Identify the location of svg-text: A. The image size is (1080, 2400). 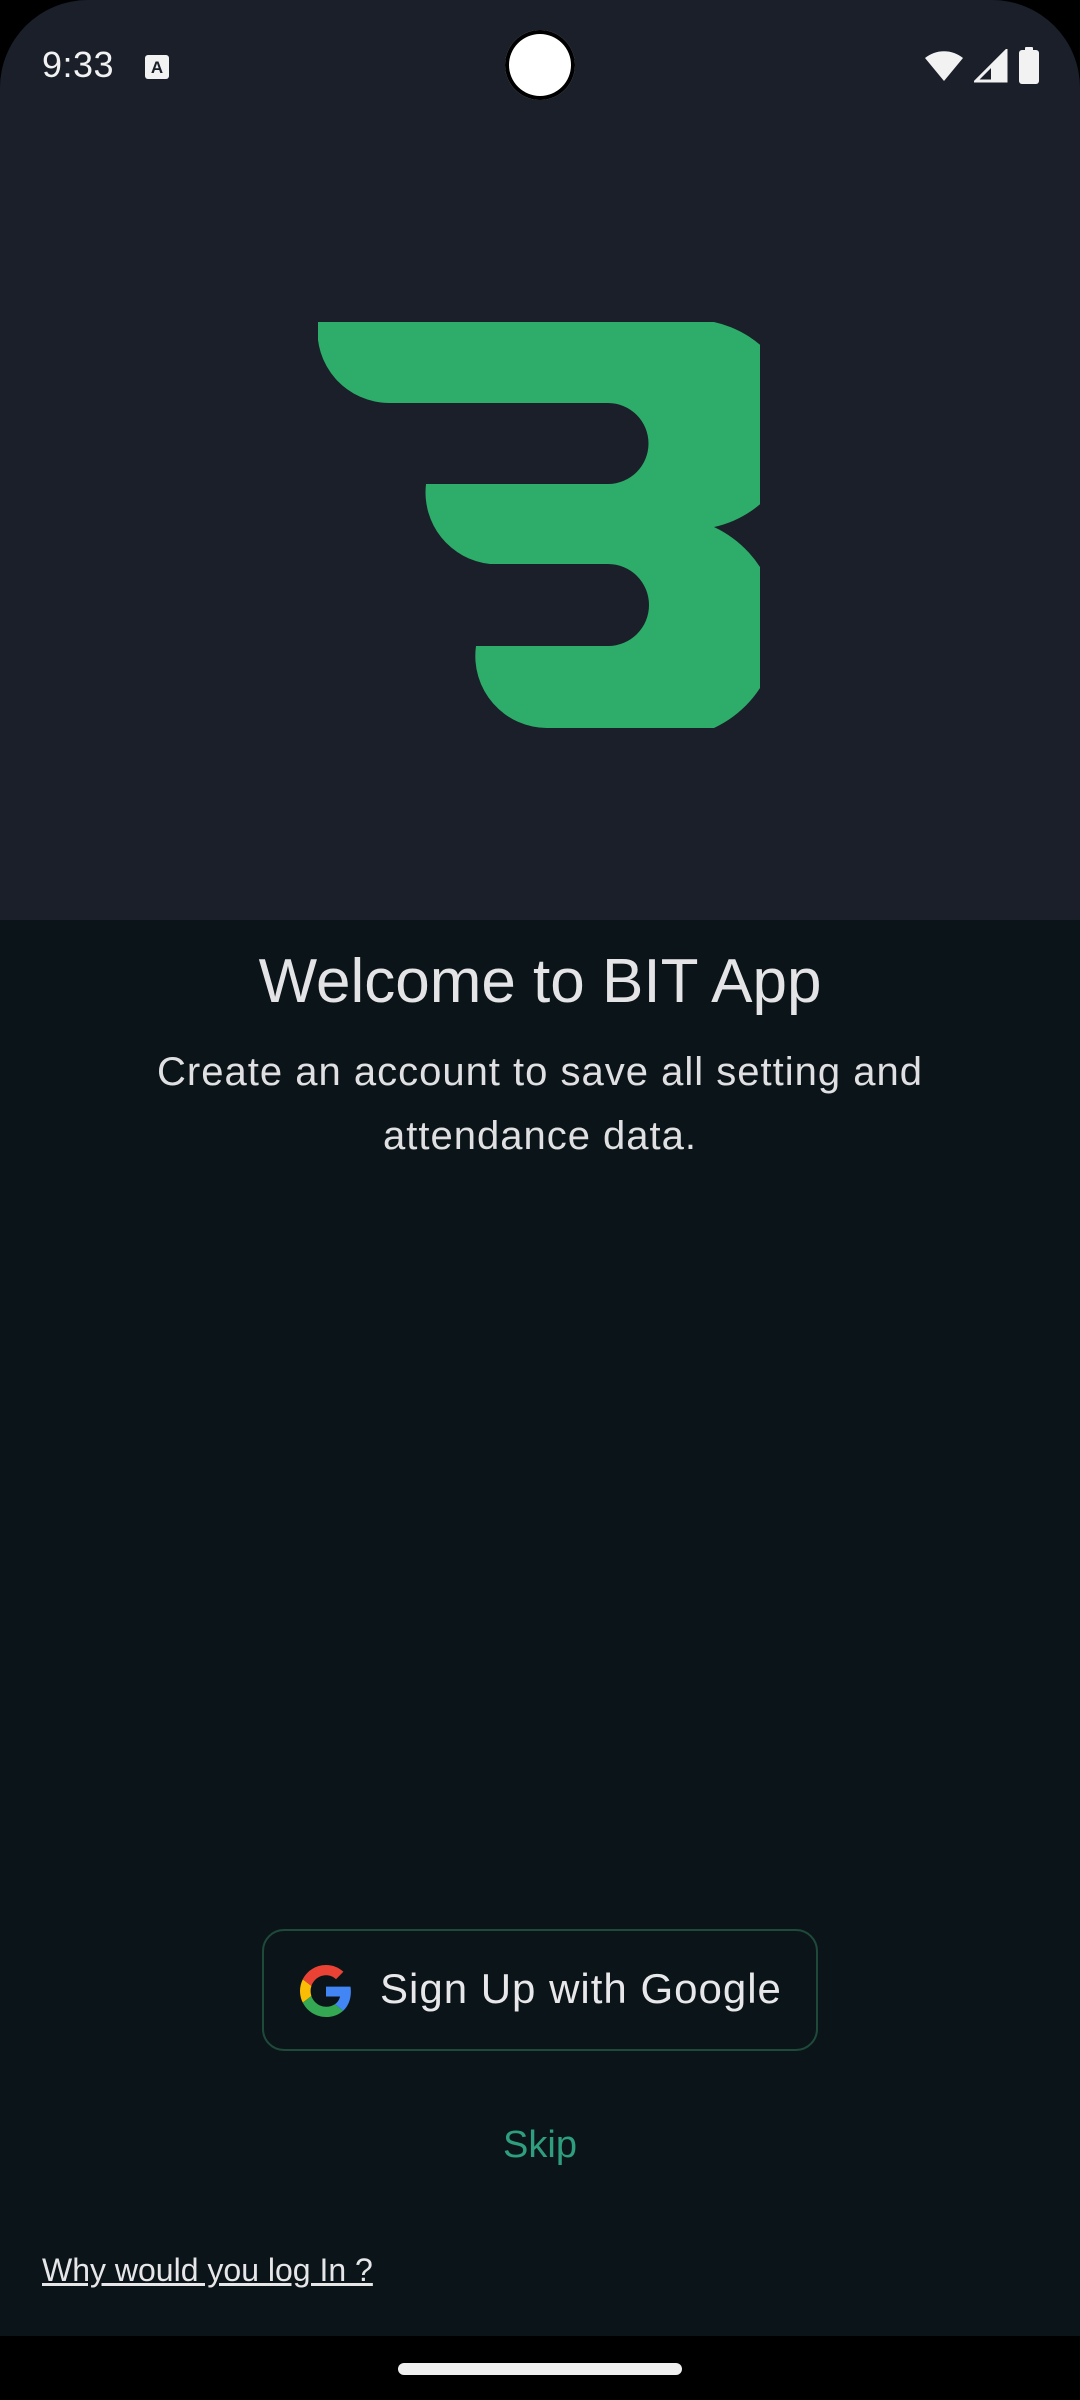
(157, 67).